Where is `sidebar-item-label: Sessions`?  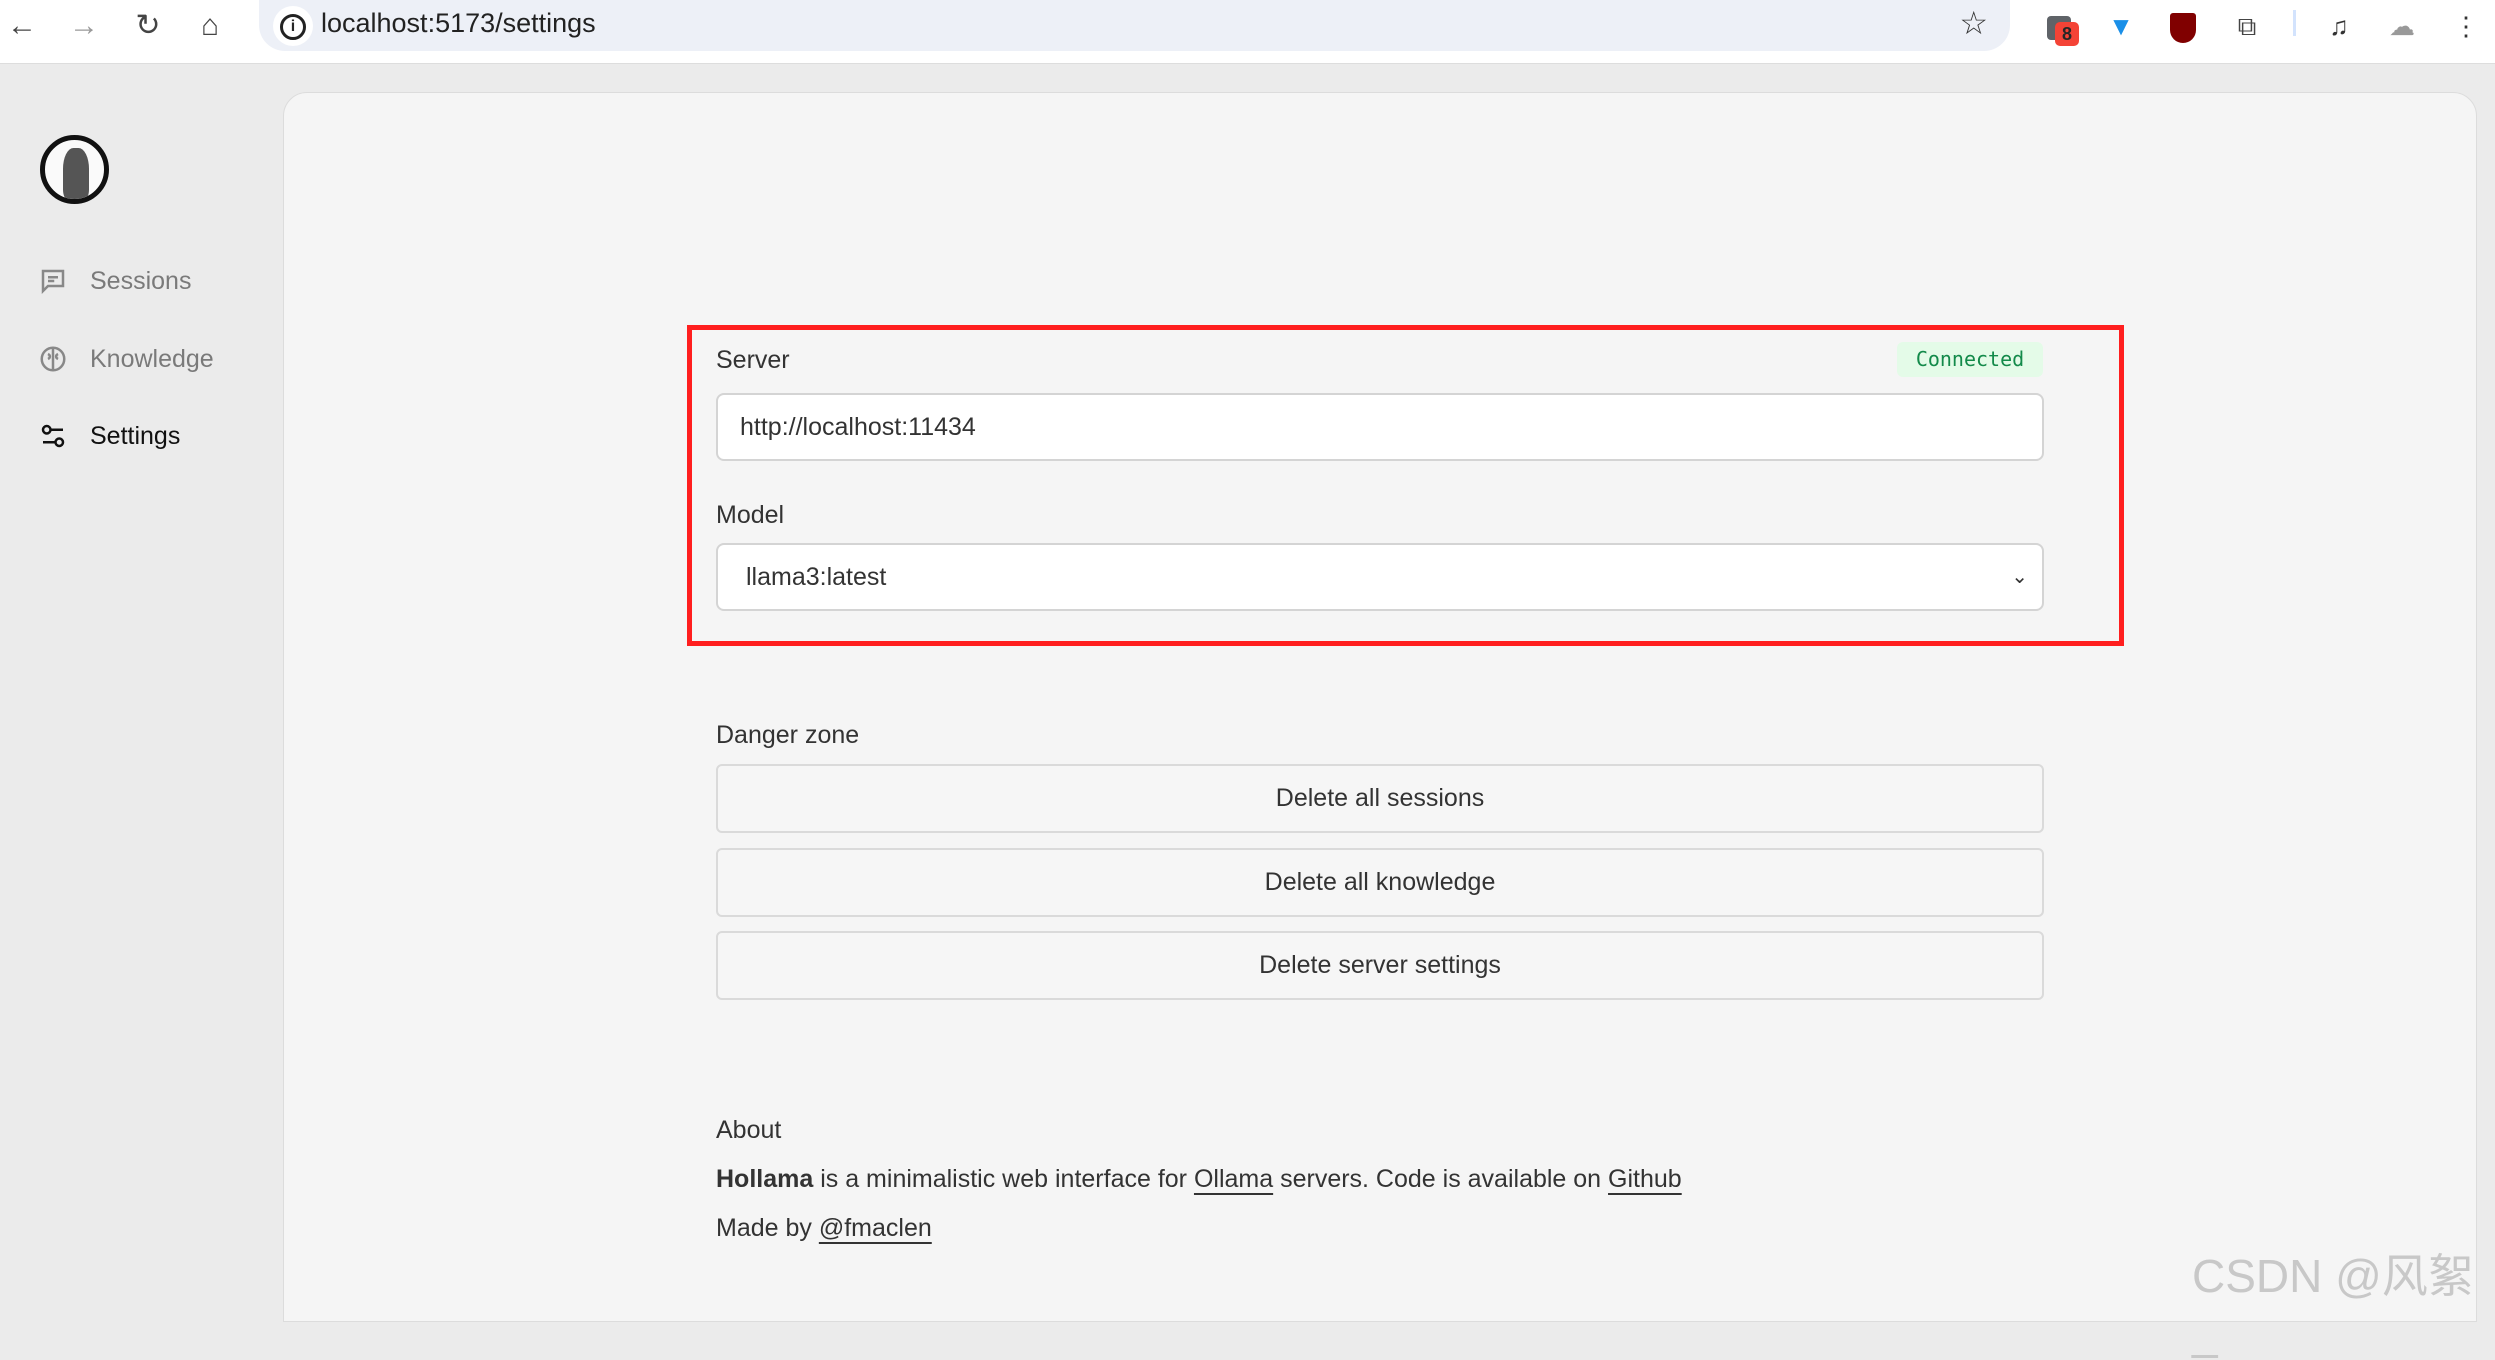
sidebar-item-label: Sessions is located at coordinates (141, 280).